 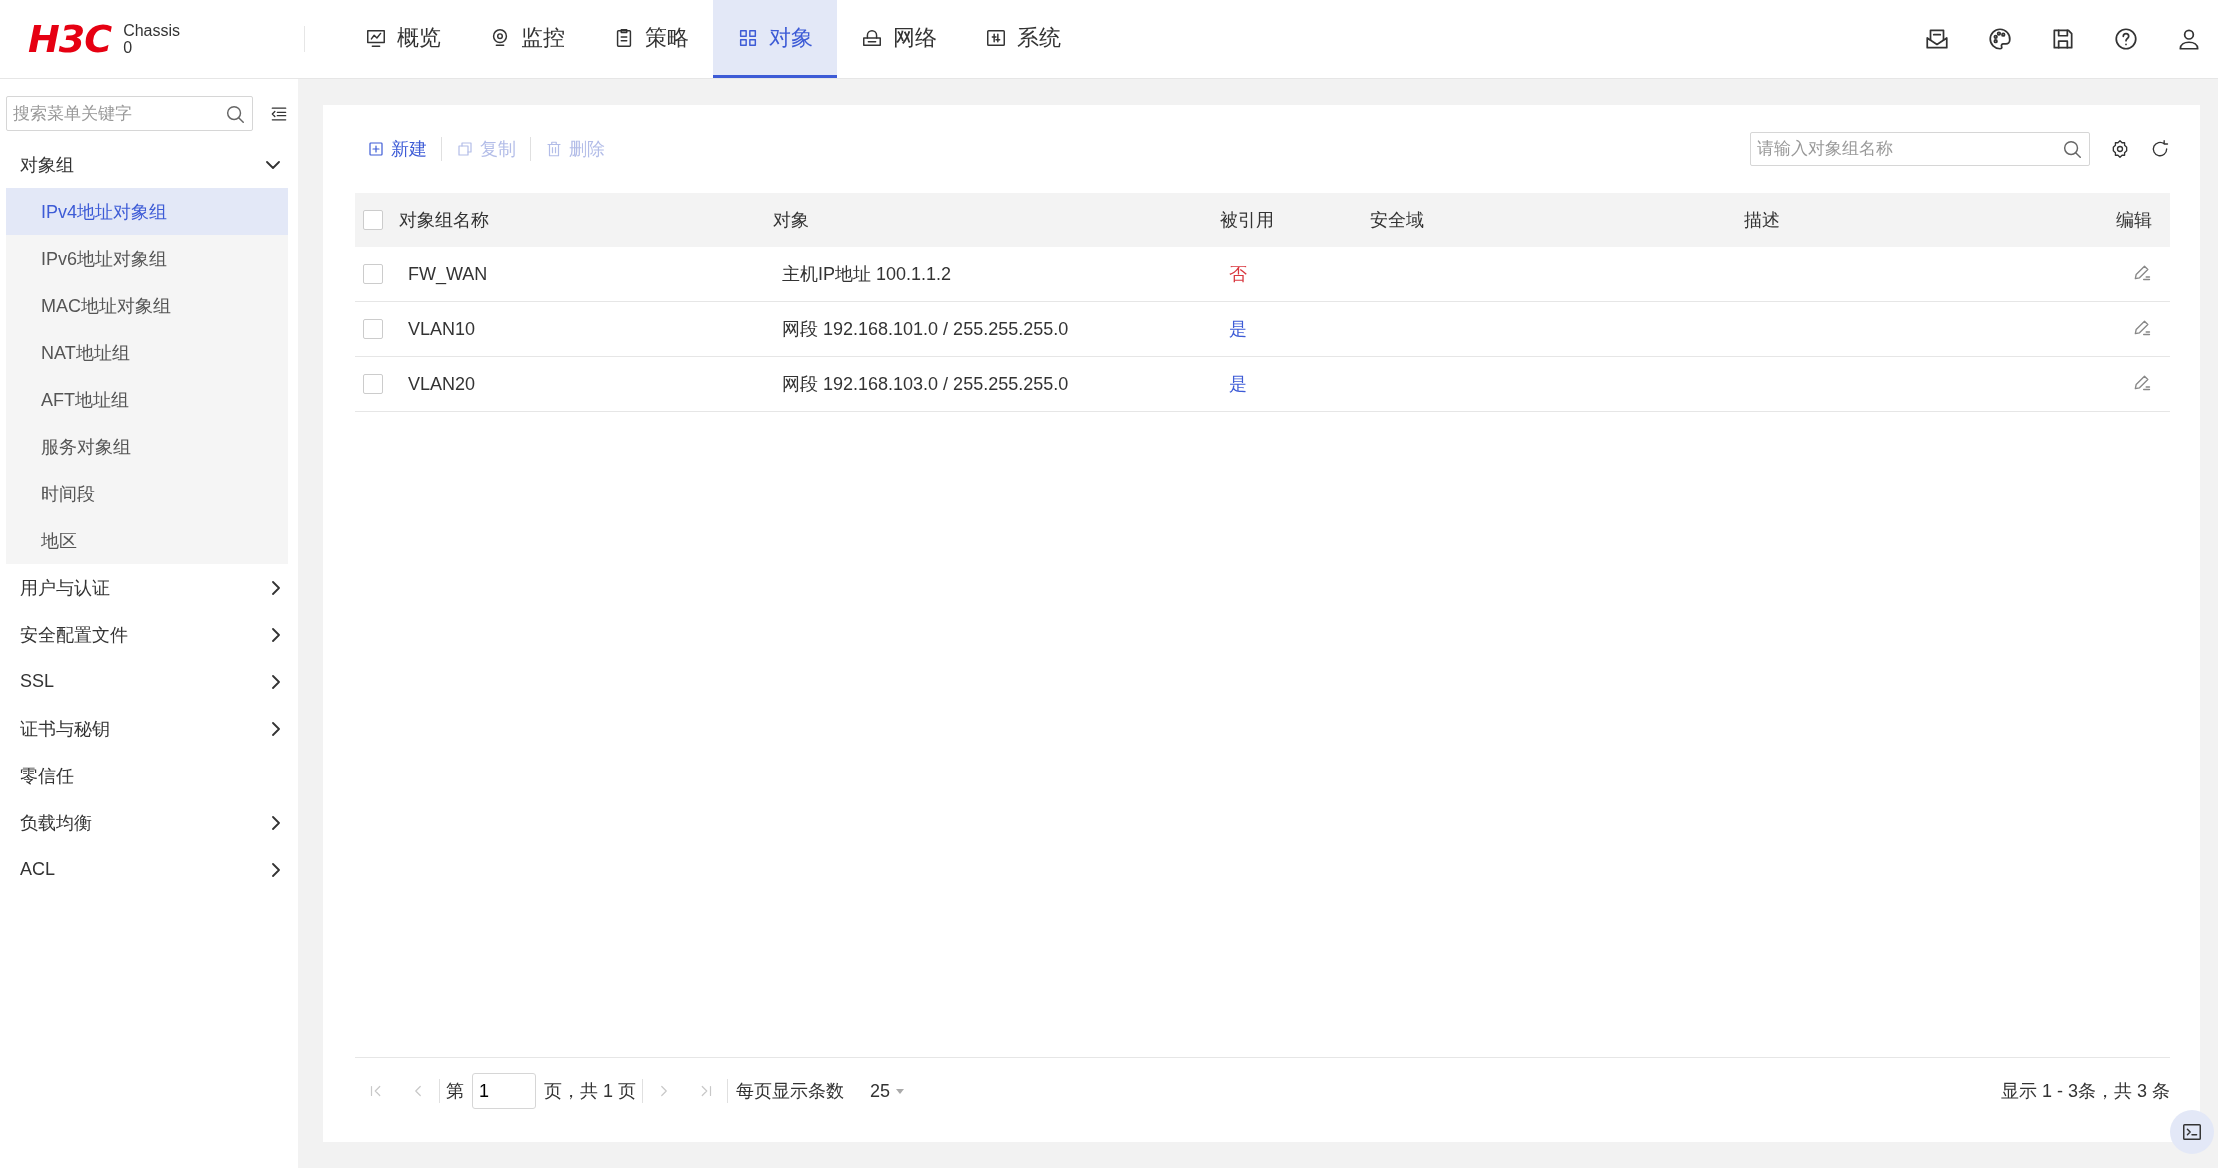 What do you see at coordinates (147, 305) in the screenshot?
I see `submenu-item: MAC地址对象组` at bounding box center [147, 305].